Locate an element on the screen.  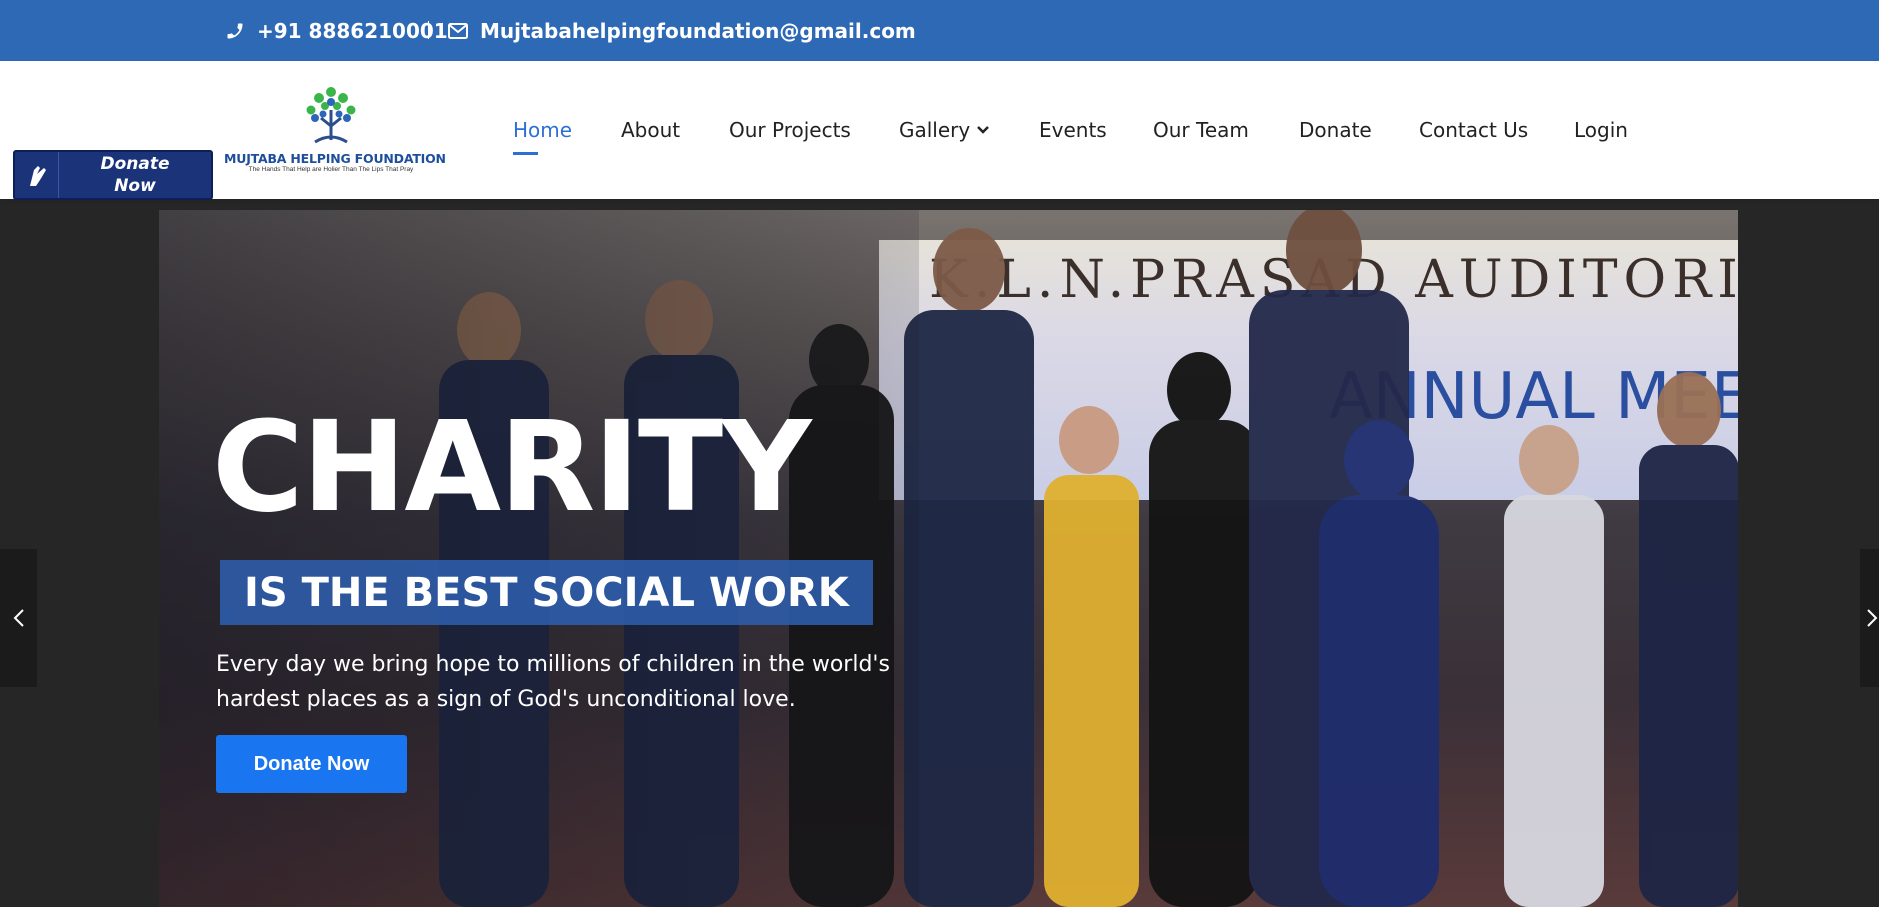
donate-badge-label: Donate Now is located at coordinates (135, 175).